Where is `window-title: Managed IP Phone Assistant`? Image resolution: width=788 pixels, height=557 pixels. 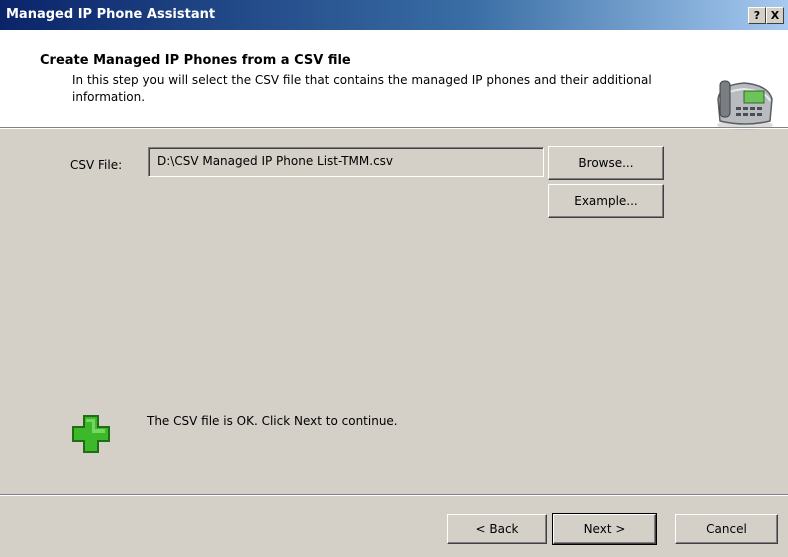
window-title: Managed IP Phone Assistant is located at coordinates (111, 14).